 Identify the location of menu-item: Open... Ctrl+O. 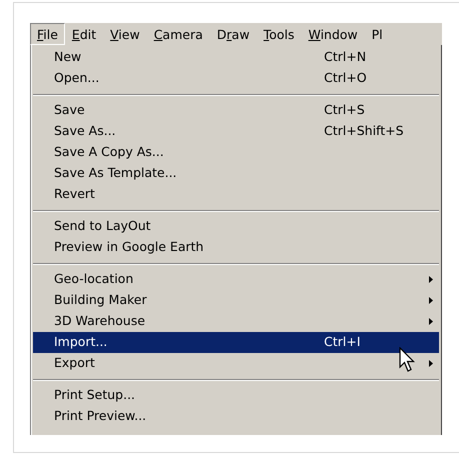
(236, 78).